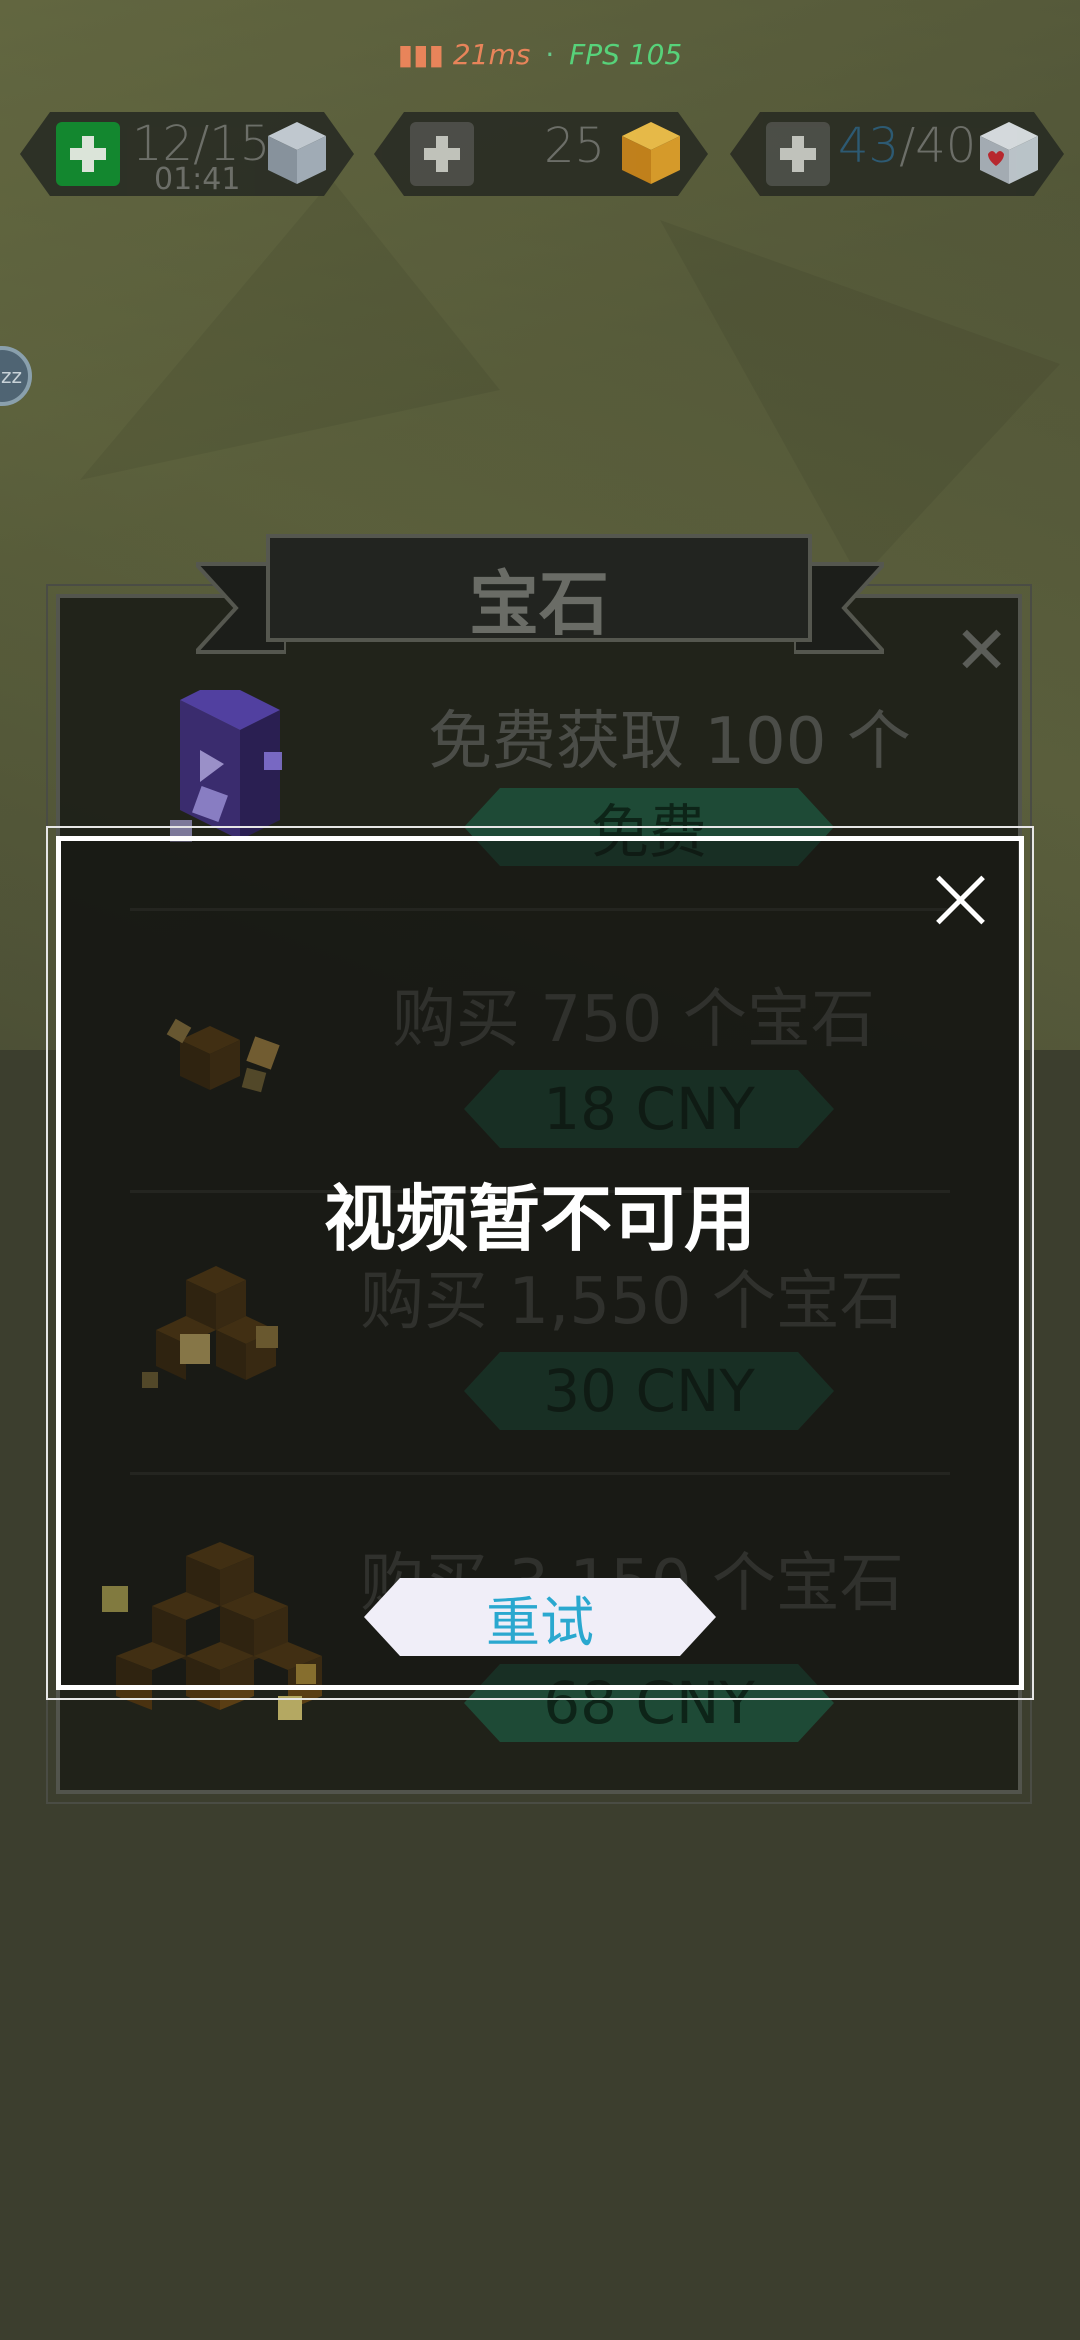 The height and width of the screenshot is (2340, 1080). I want to click on hearts-max: /40, so click(938, 146).